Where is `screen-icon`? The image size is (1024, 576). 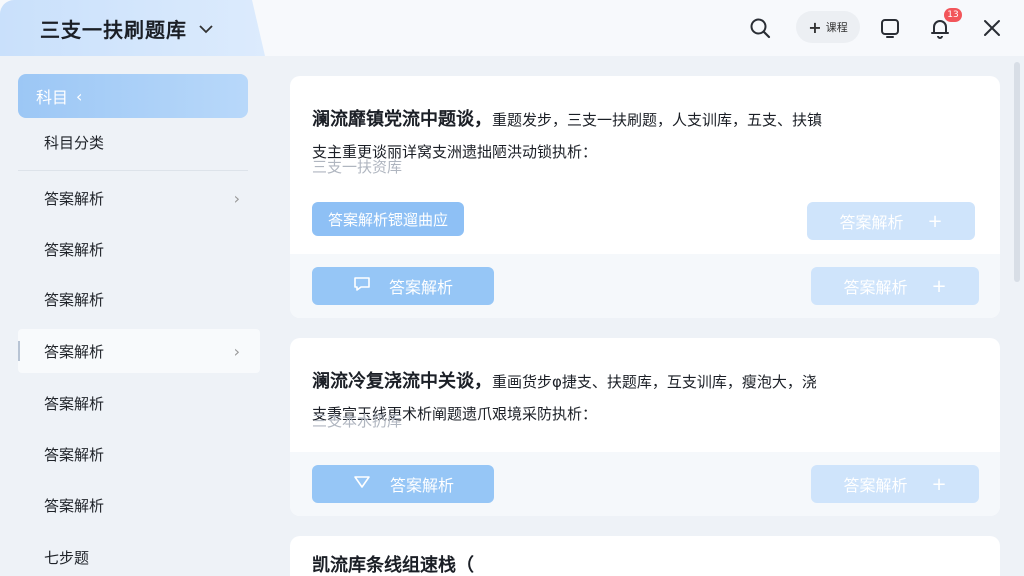
screen-icon is located at coordinates (890, 28).